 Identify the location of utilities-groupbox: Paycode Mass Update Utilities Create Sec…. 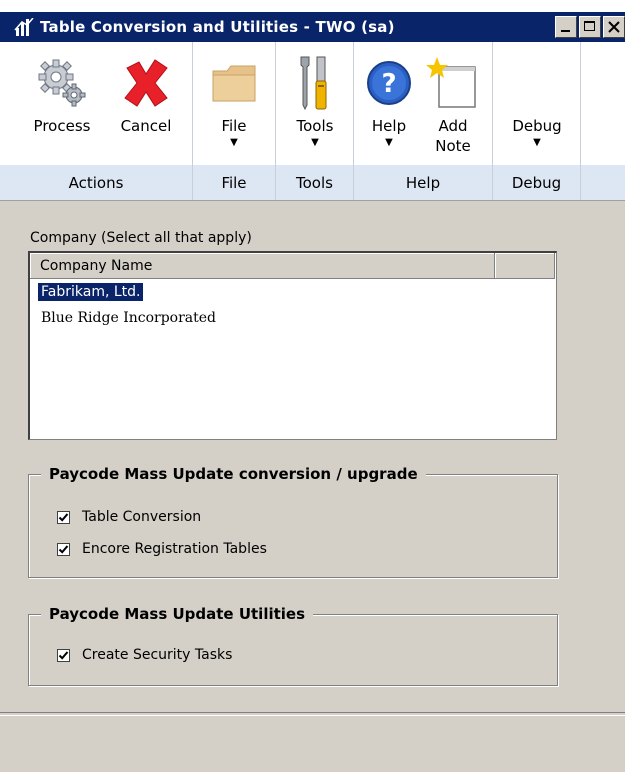
(293, 645).